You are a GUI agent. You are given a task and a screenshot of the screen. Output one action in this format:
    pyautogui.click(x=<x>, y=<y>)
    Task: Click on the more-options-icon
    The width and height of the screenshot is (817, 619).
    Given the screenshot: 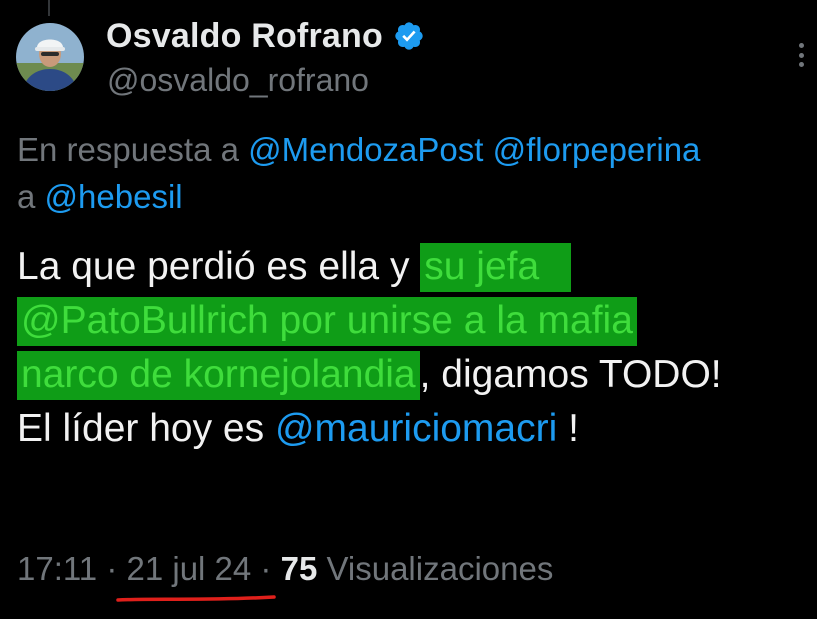 What is the action you would take?
    pyautogui.click(x=801, y=55)
    